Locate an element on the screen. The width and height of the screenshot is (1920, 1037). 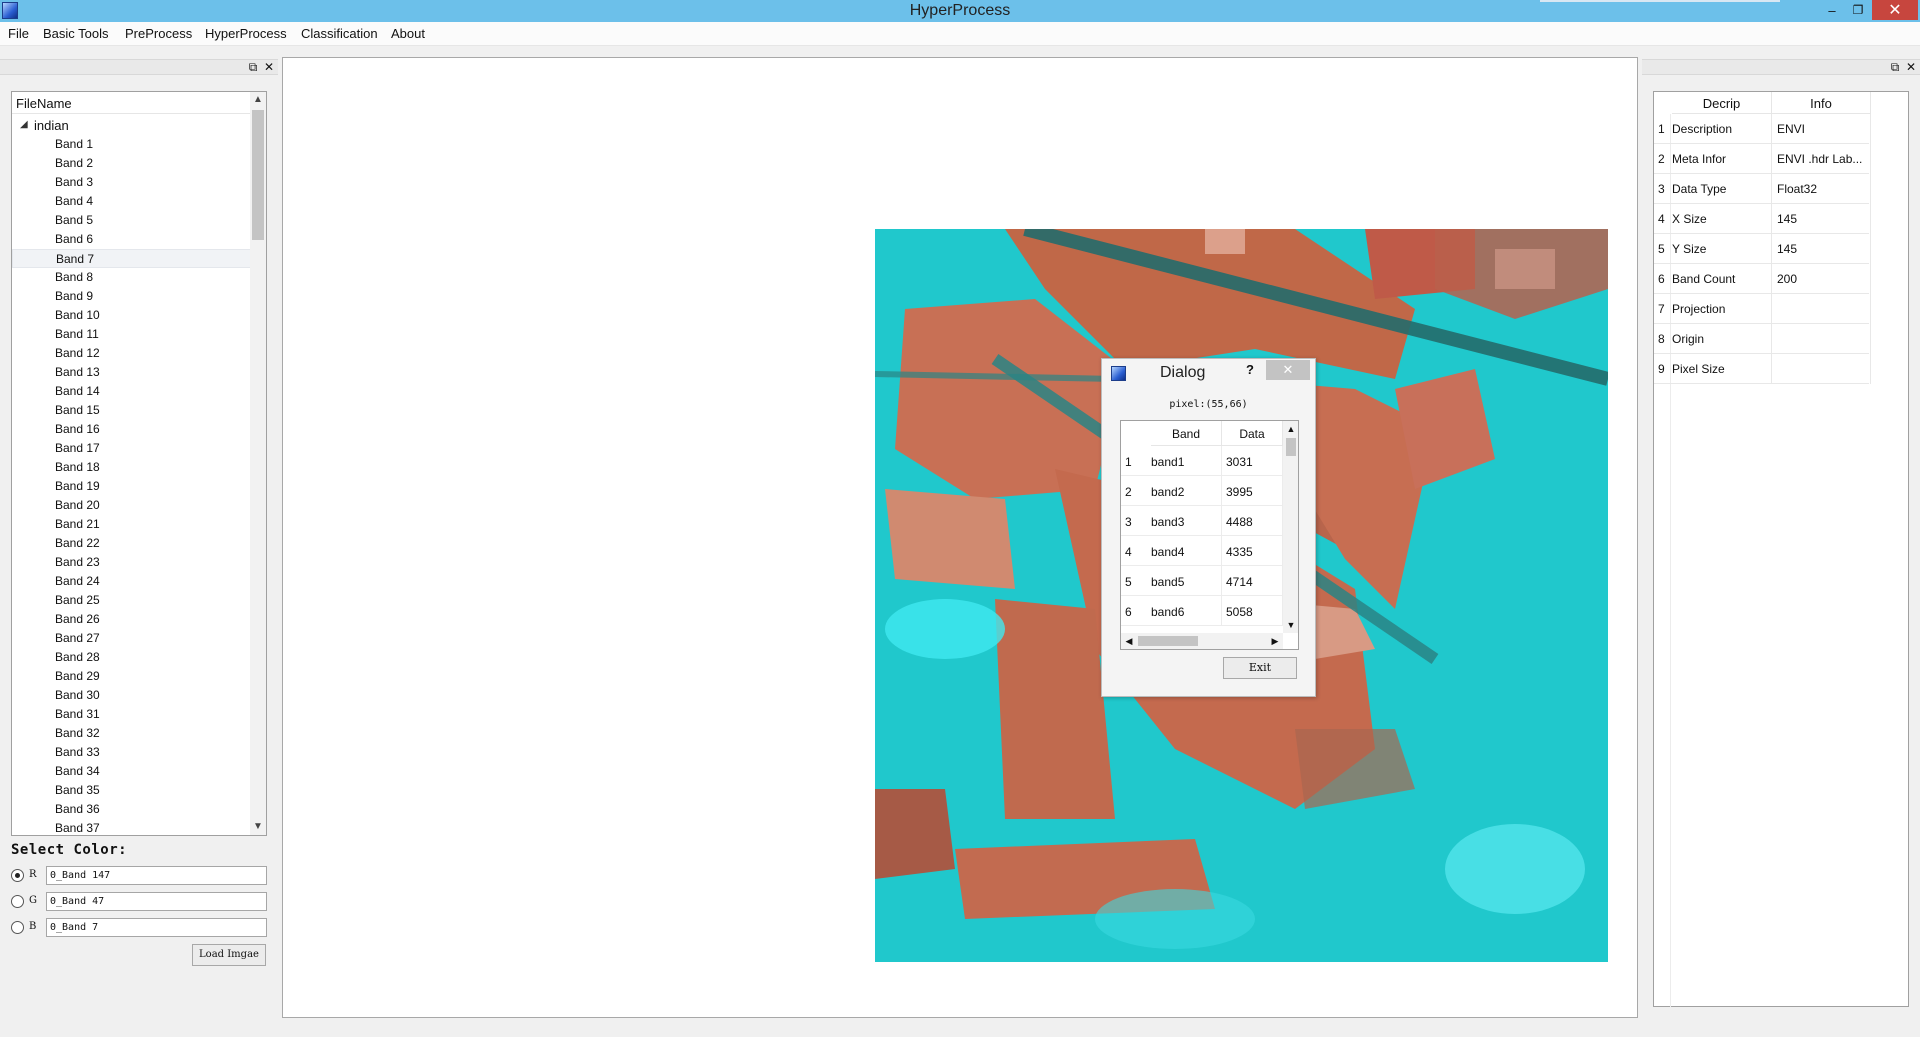
scroll-right-icon: ▶ is located at coordinates (1275, 641).